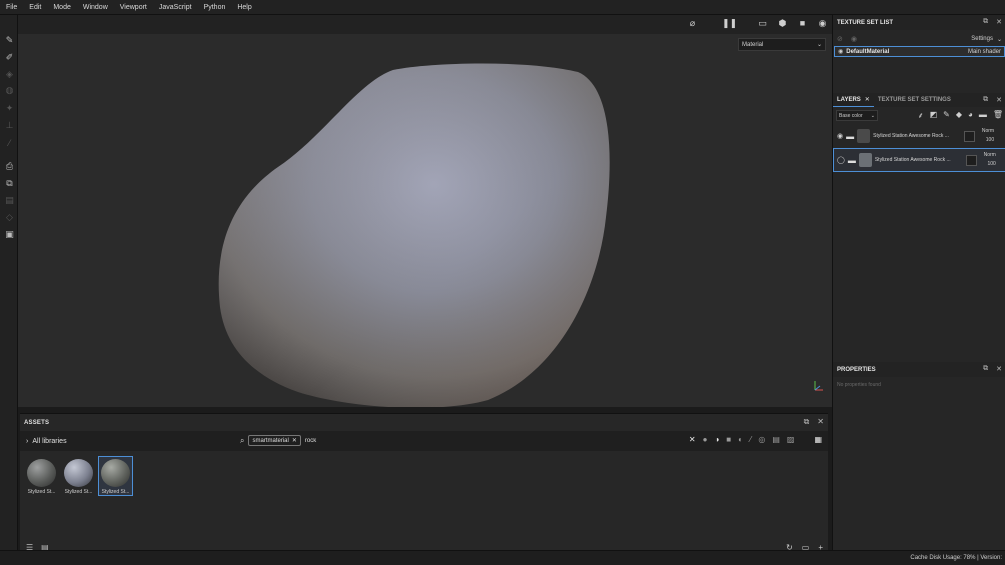 This screenshot has height=565, width=1005. I want to click on menu-python: Python, so click(215, 7).